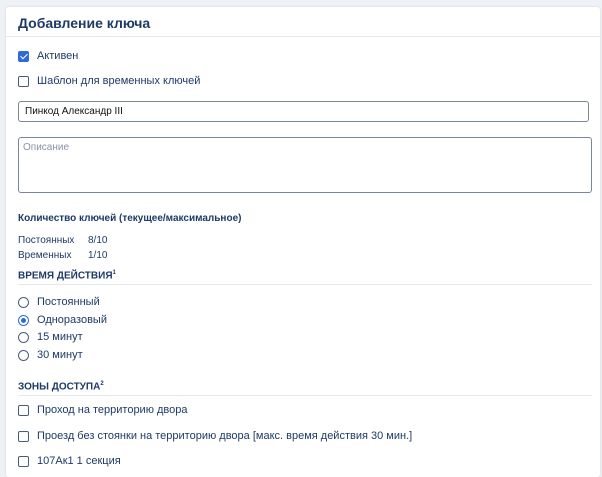  I want to click on validity-option-label: Постоянный, so click(68, 302).